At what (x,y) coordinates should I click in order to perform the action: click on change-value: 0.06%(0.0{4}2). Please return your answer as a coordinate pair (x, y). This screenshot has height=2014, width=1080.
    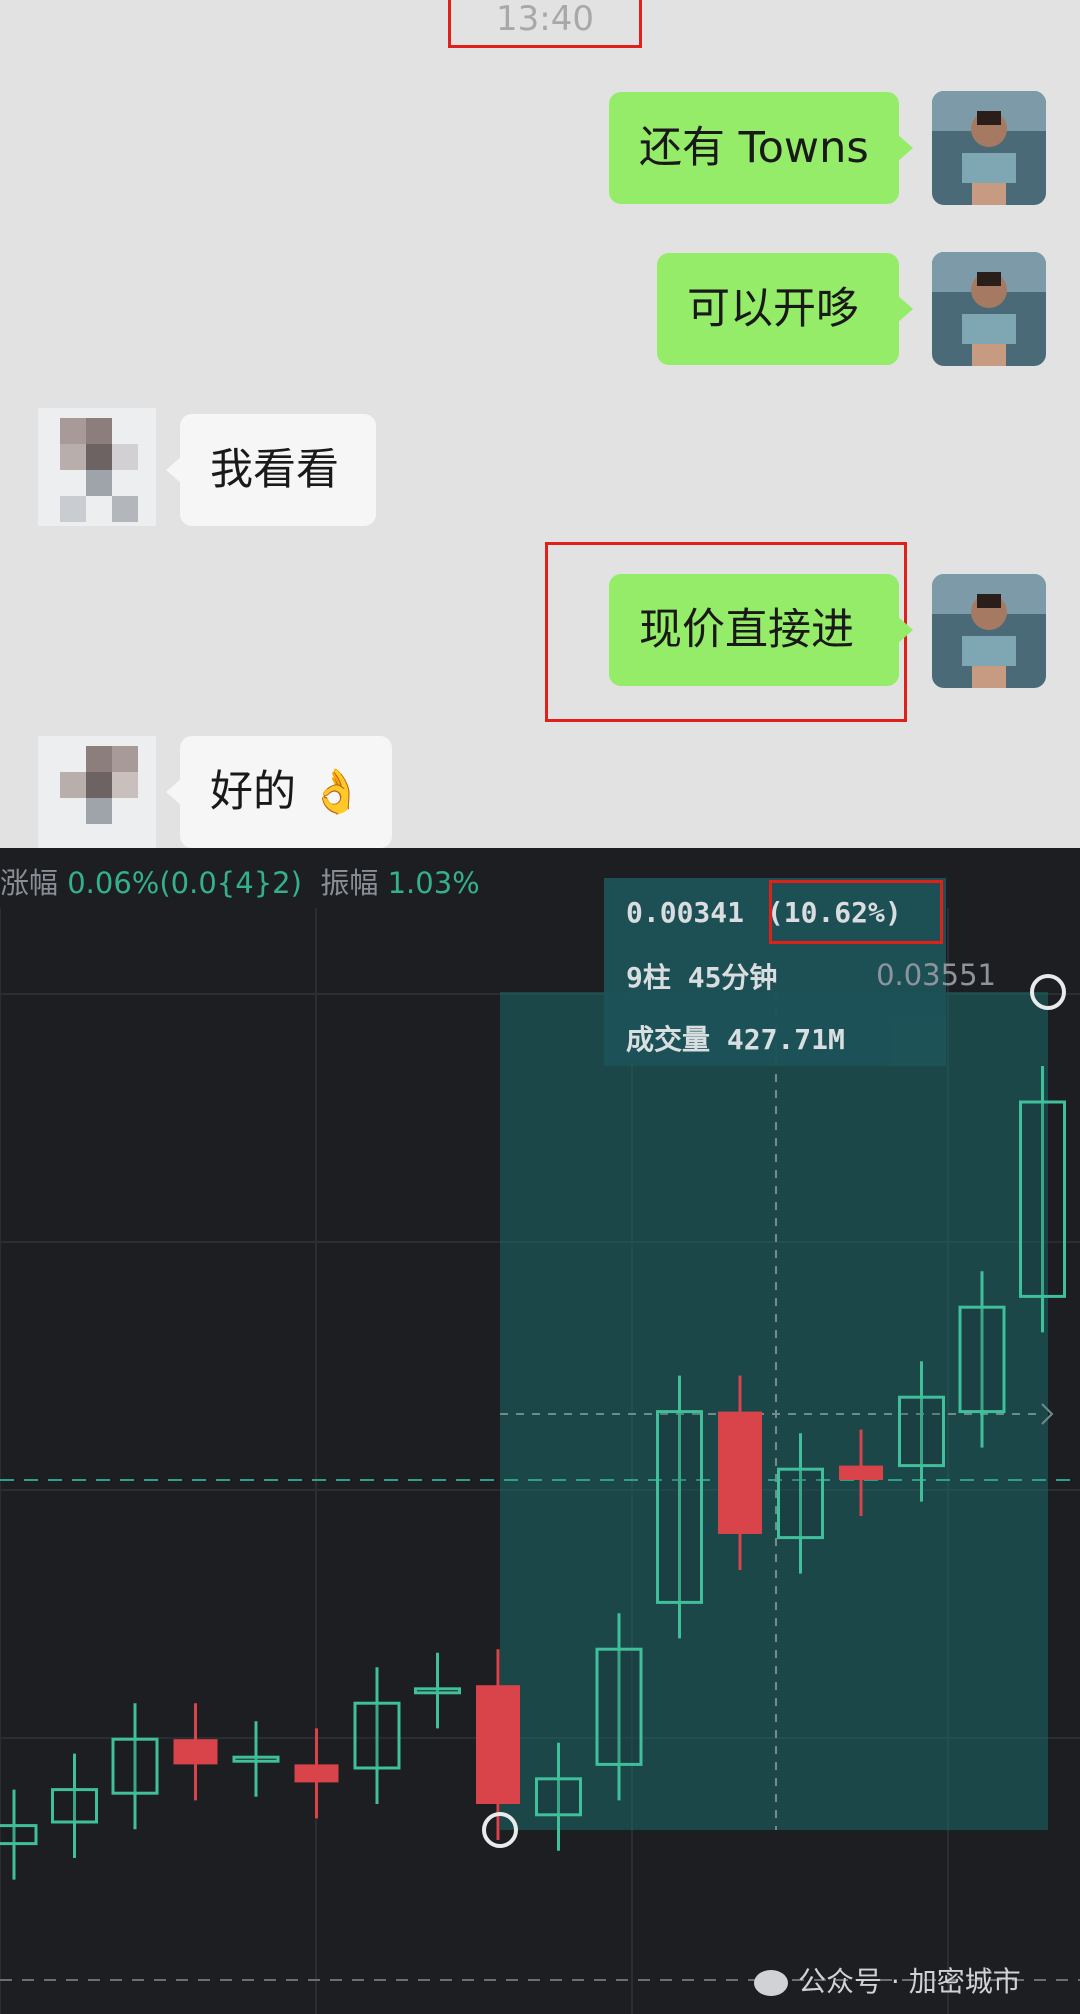
    Looking at the image, I should click on (184, 883).